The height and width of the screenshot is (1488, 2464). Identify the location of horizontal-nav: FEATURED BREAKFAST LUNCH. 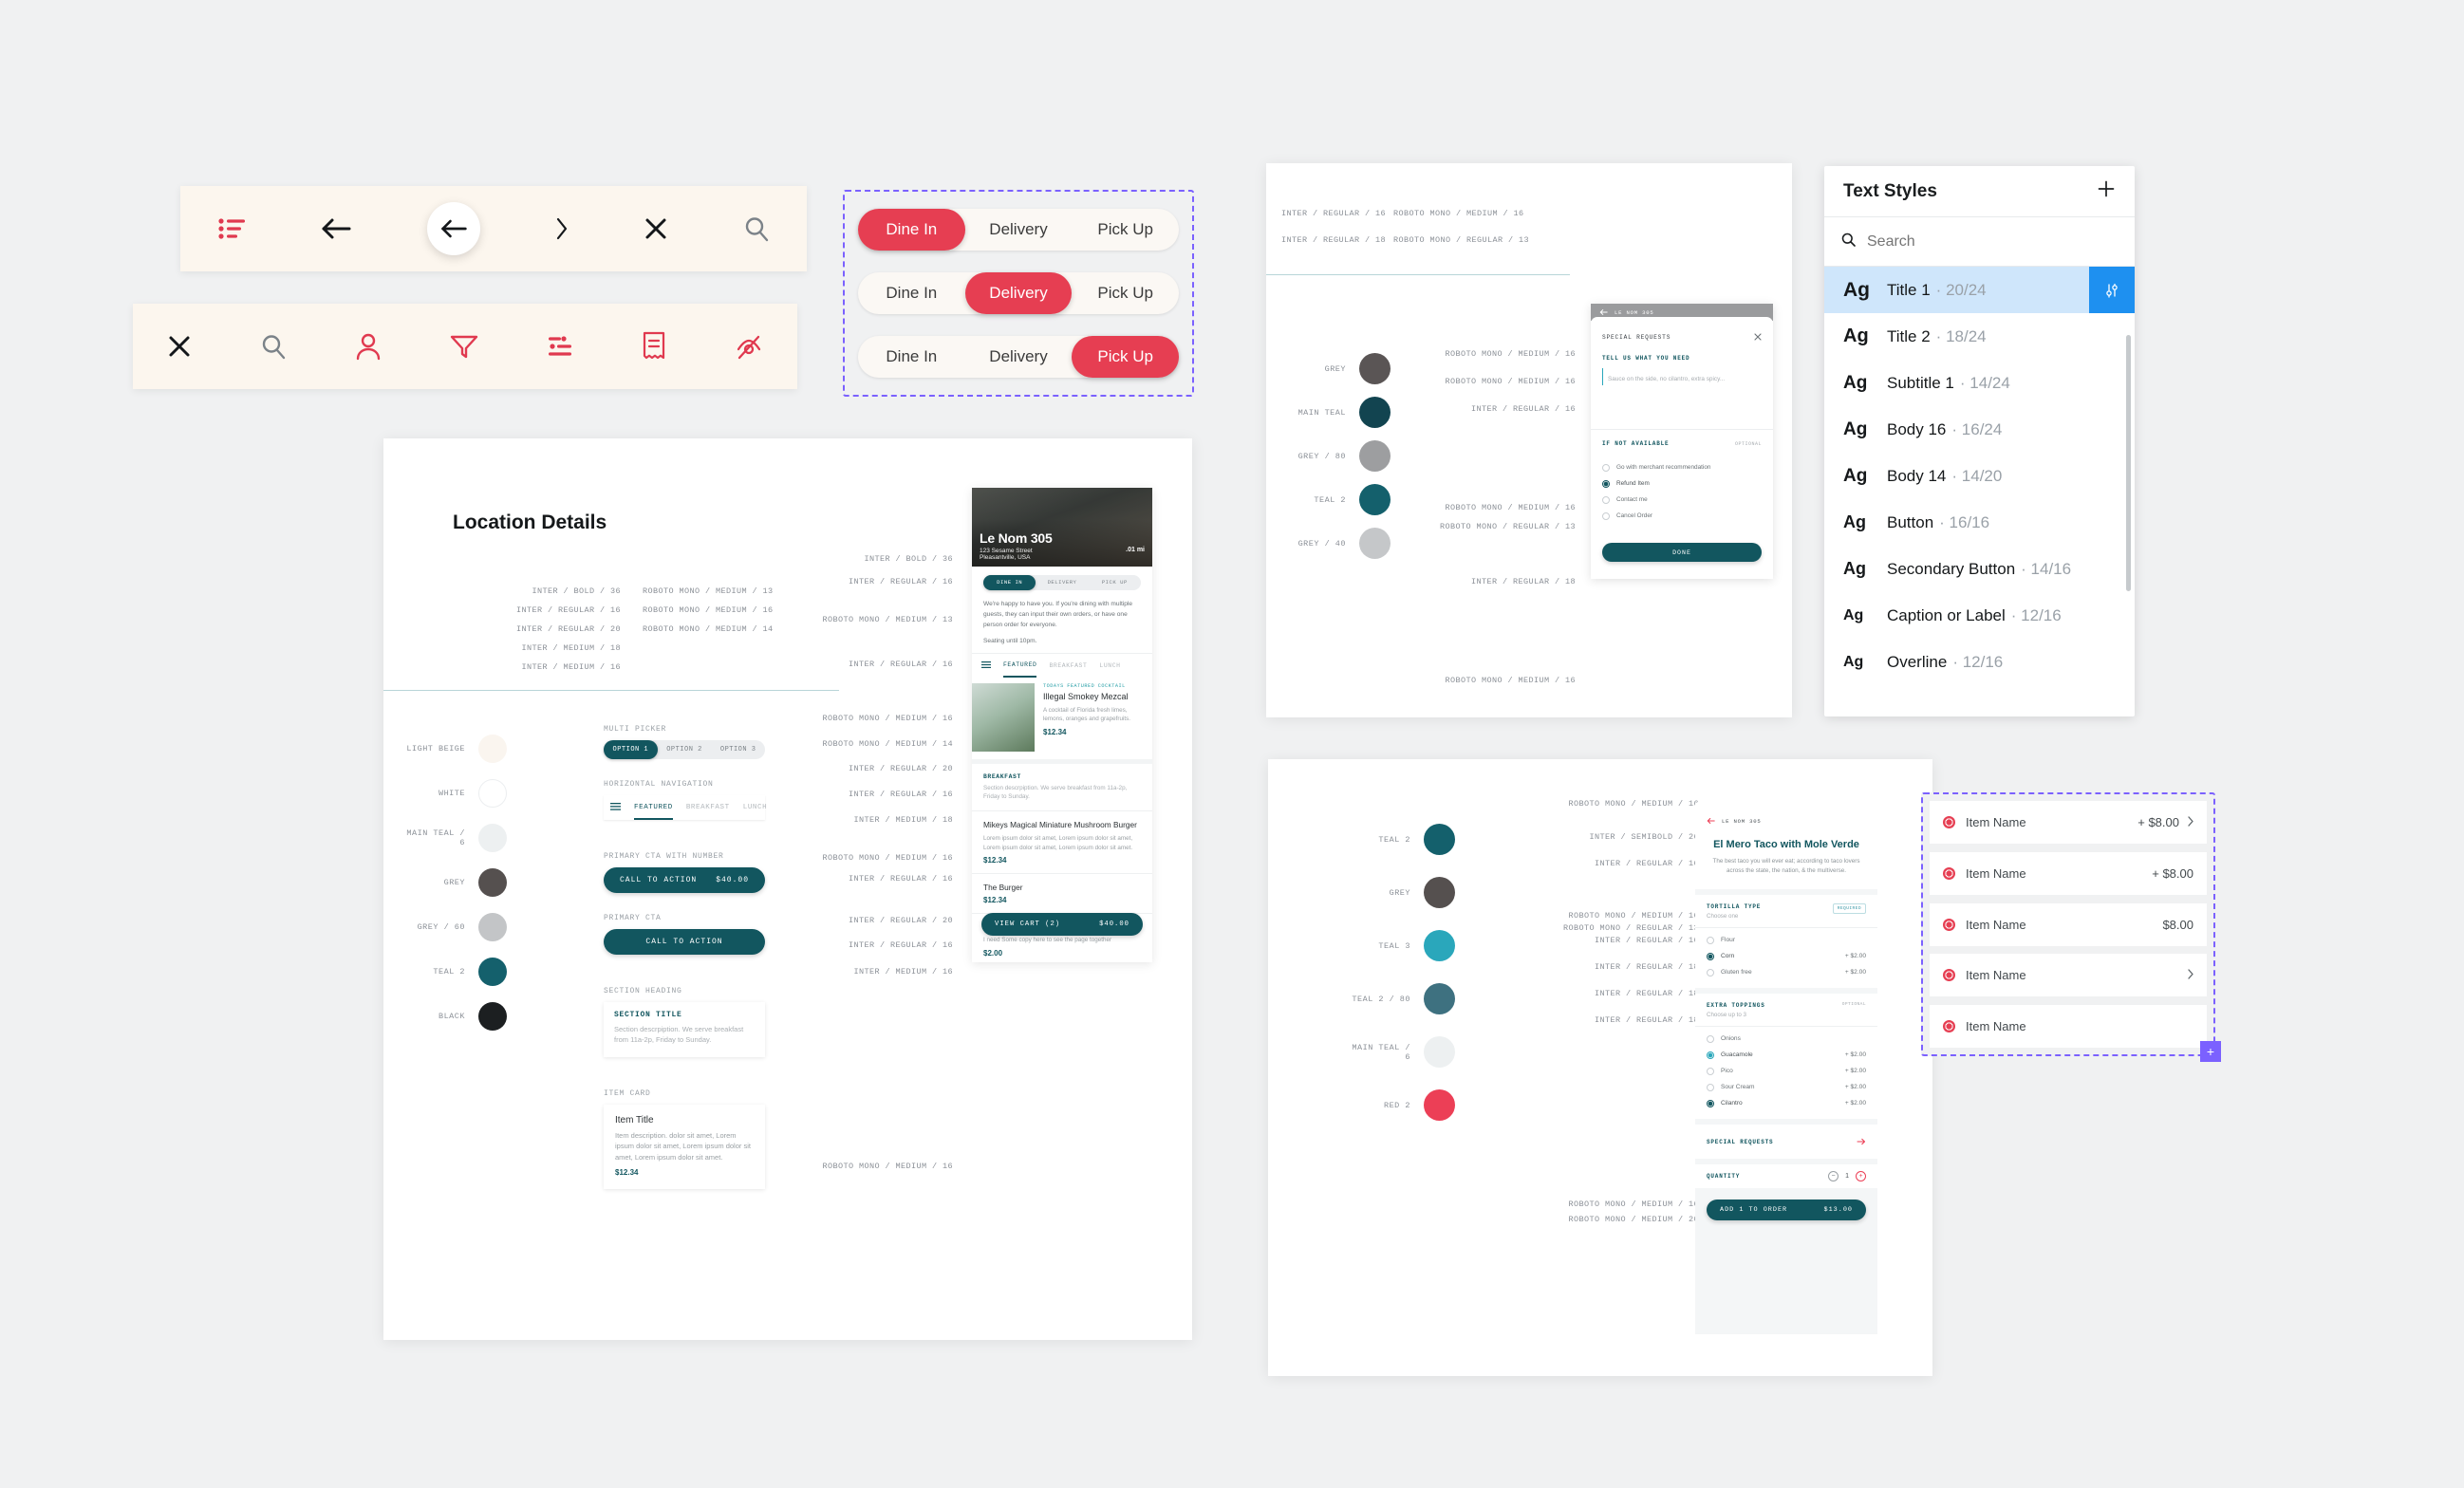
(686, 807).